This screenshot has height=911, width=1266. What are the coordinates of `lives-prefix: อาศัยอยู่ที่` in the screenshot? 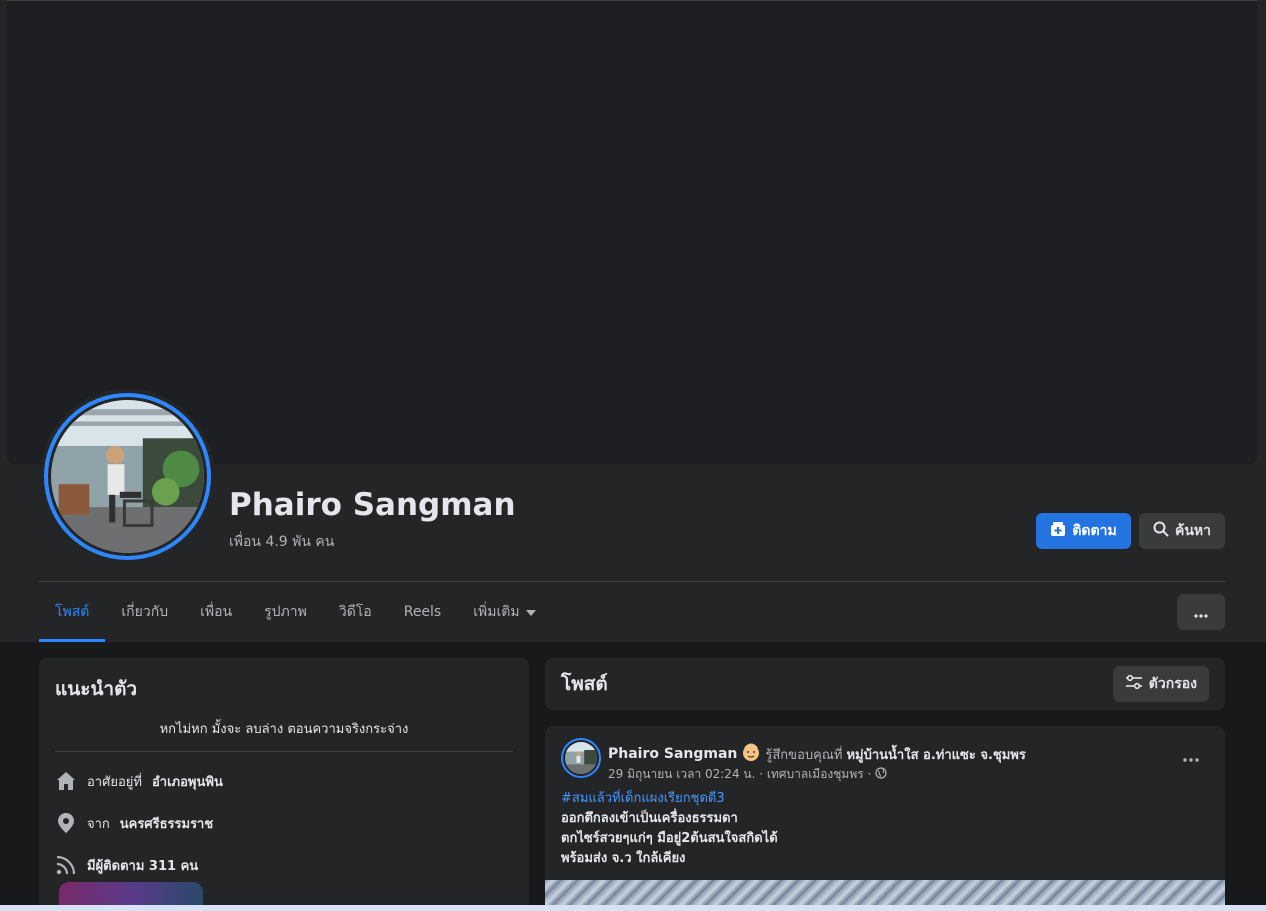 It's located at (114, 782).